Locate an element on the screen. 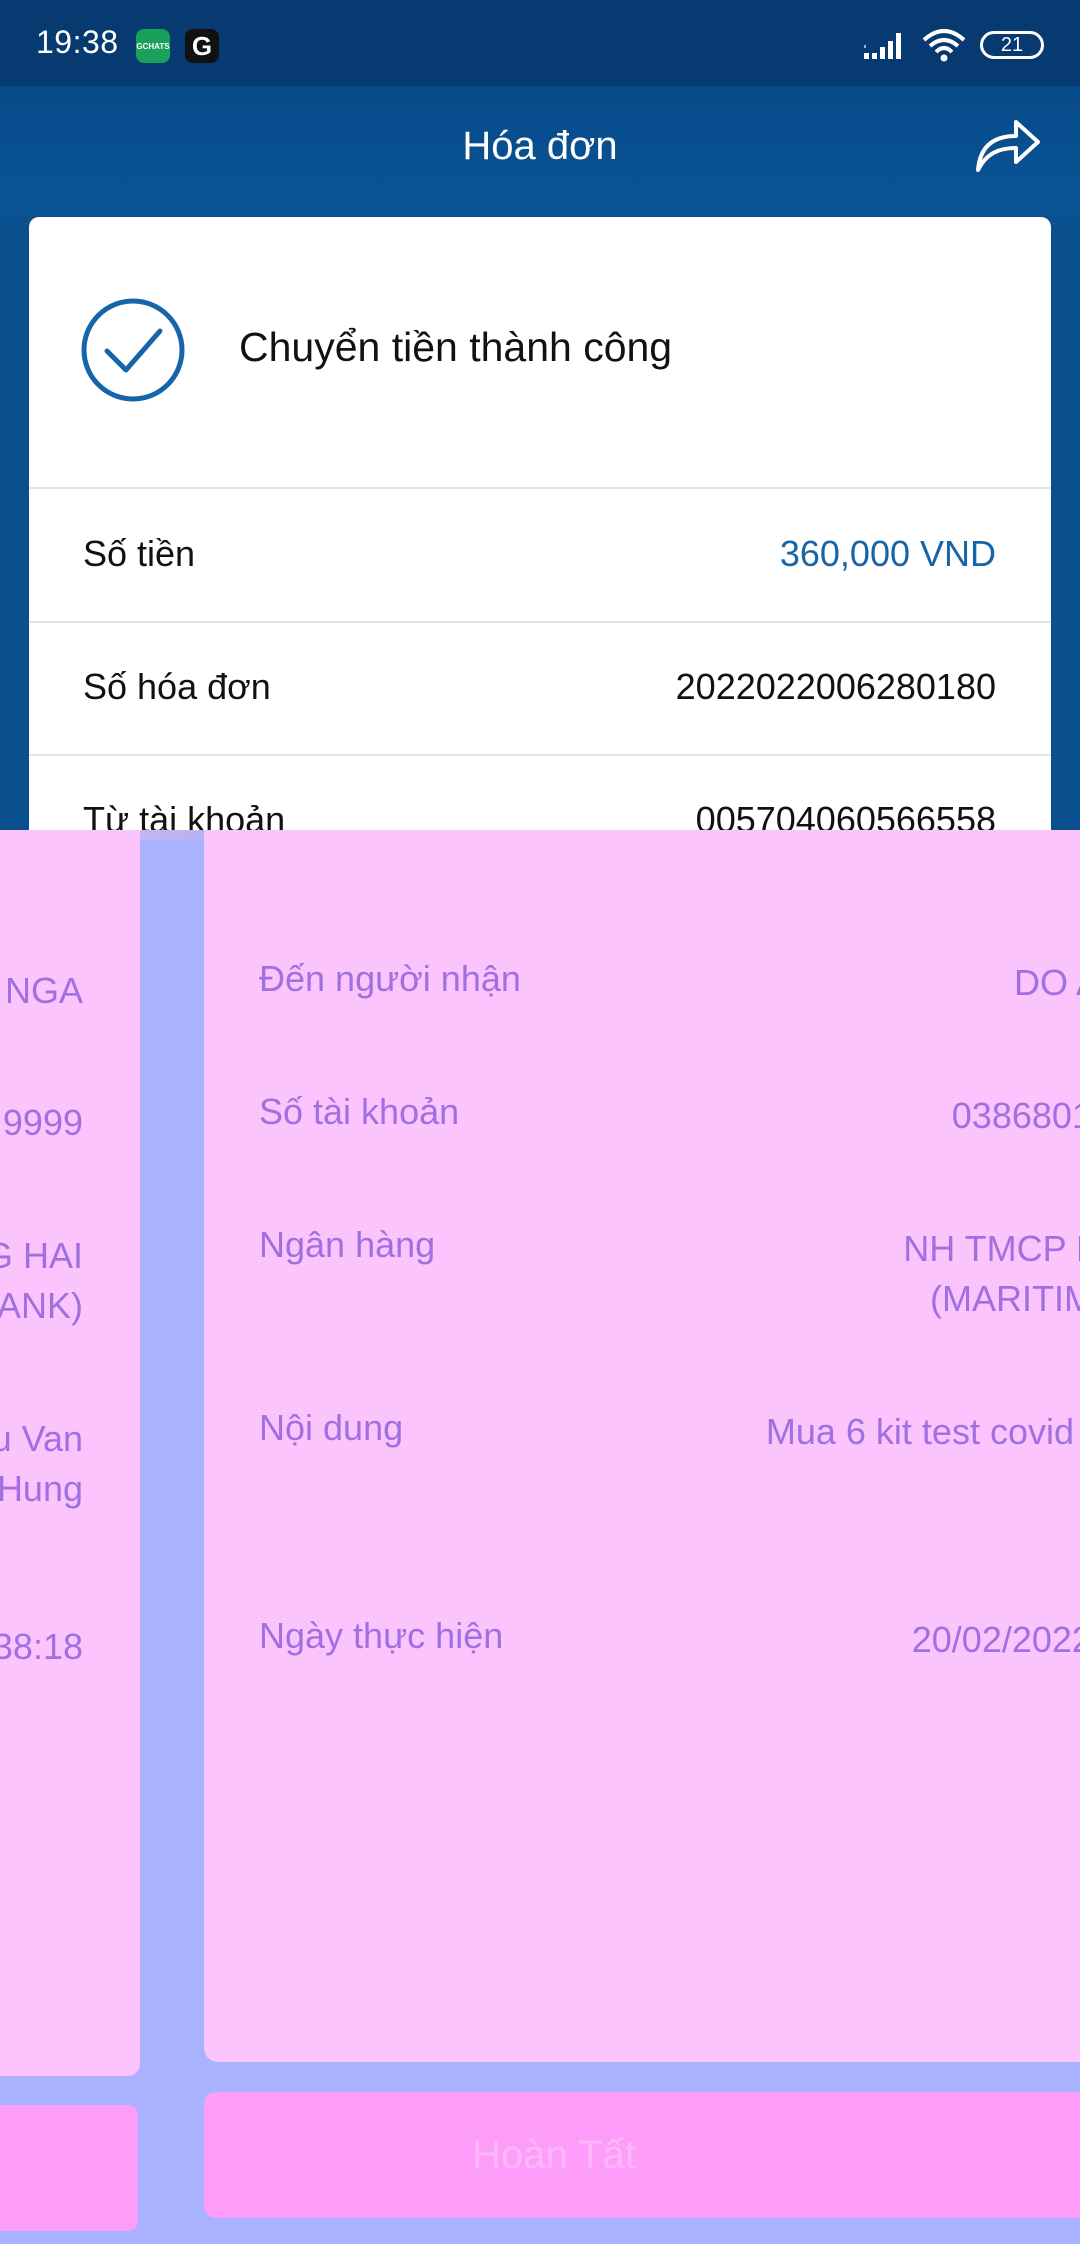 This screenshot has height=2244, width=1080. status-bar: 19:38 GCHATS G 21 is located at coordinates (540, 43).